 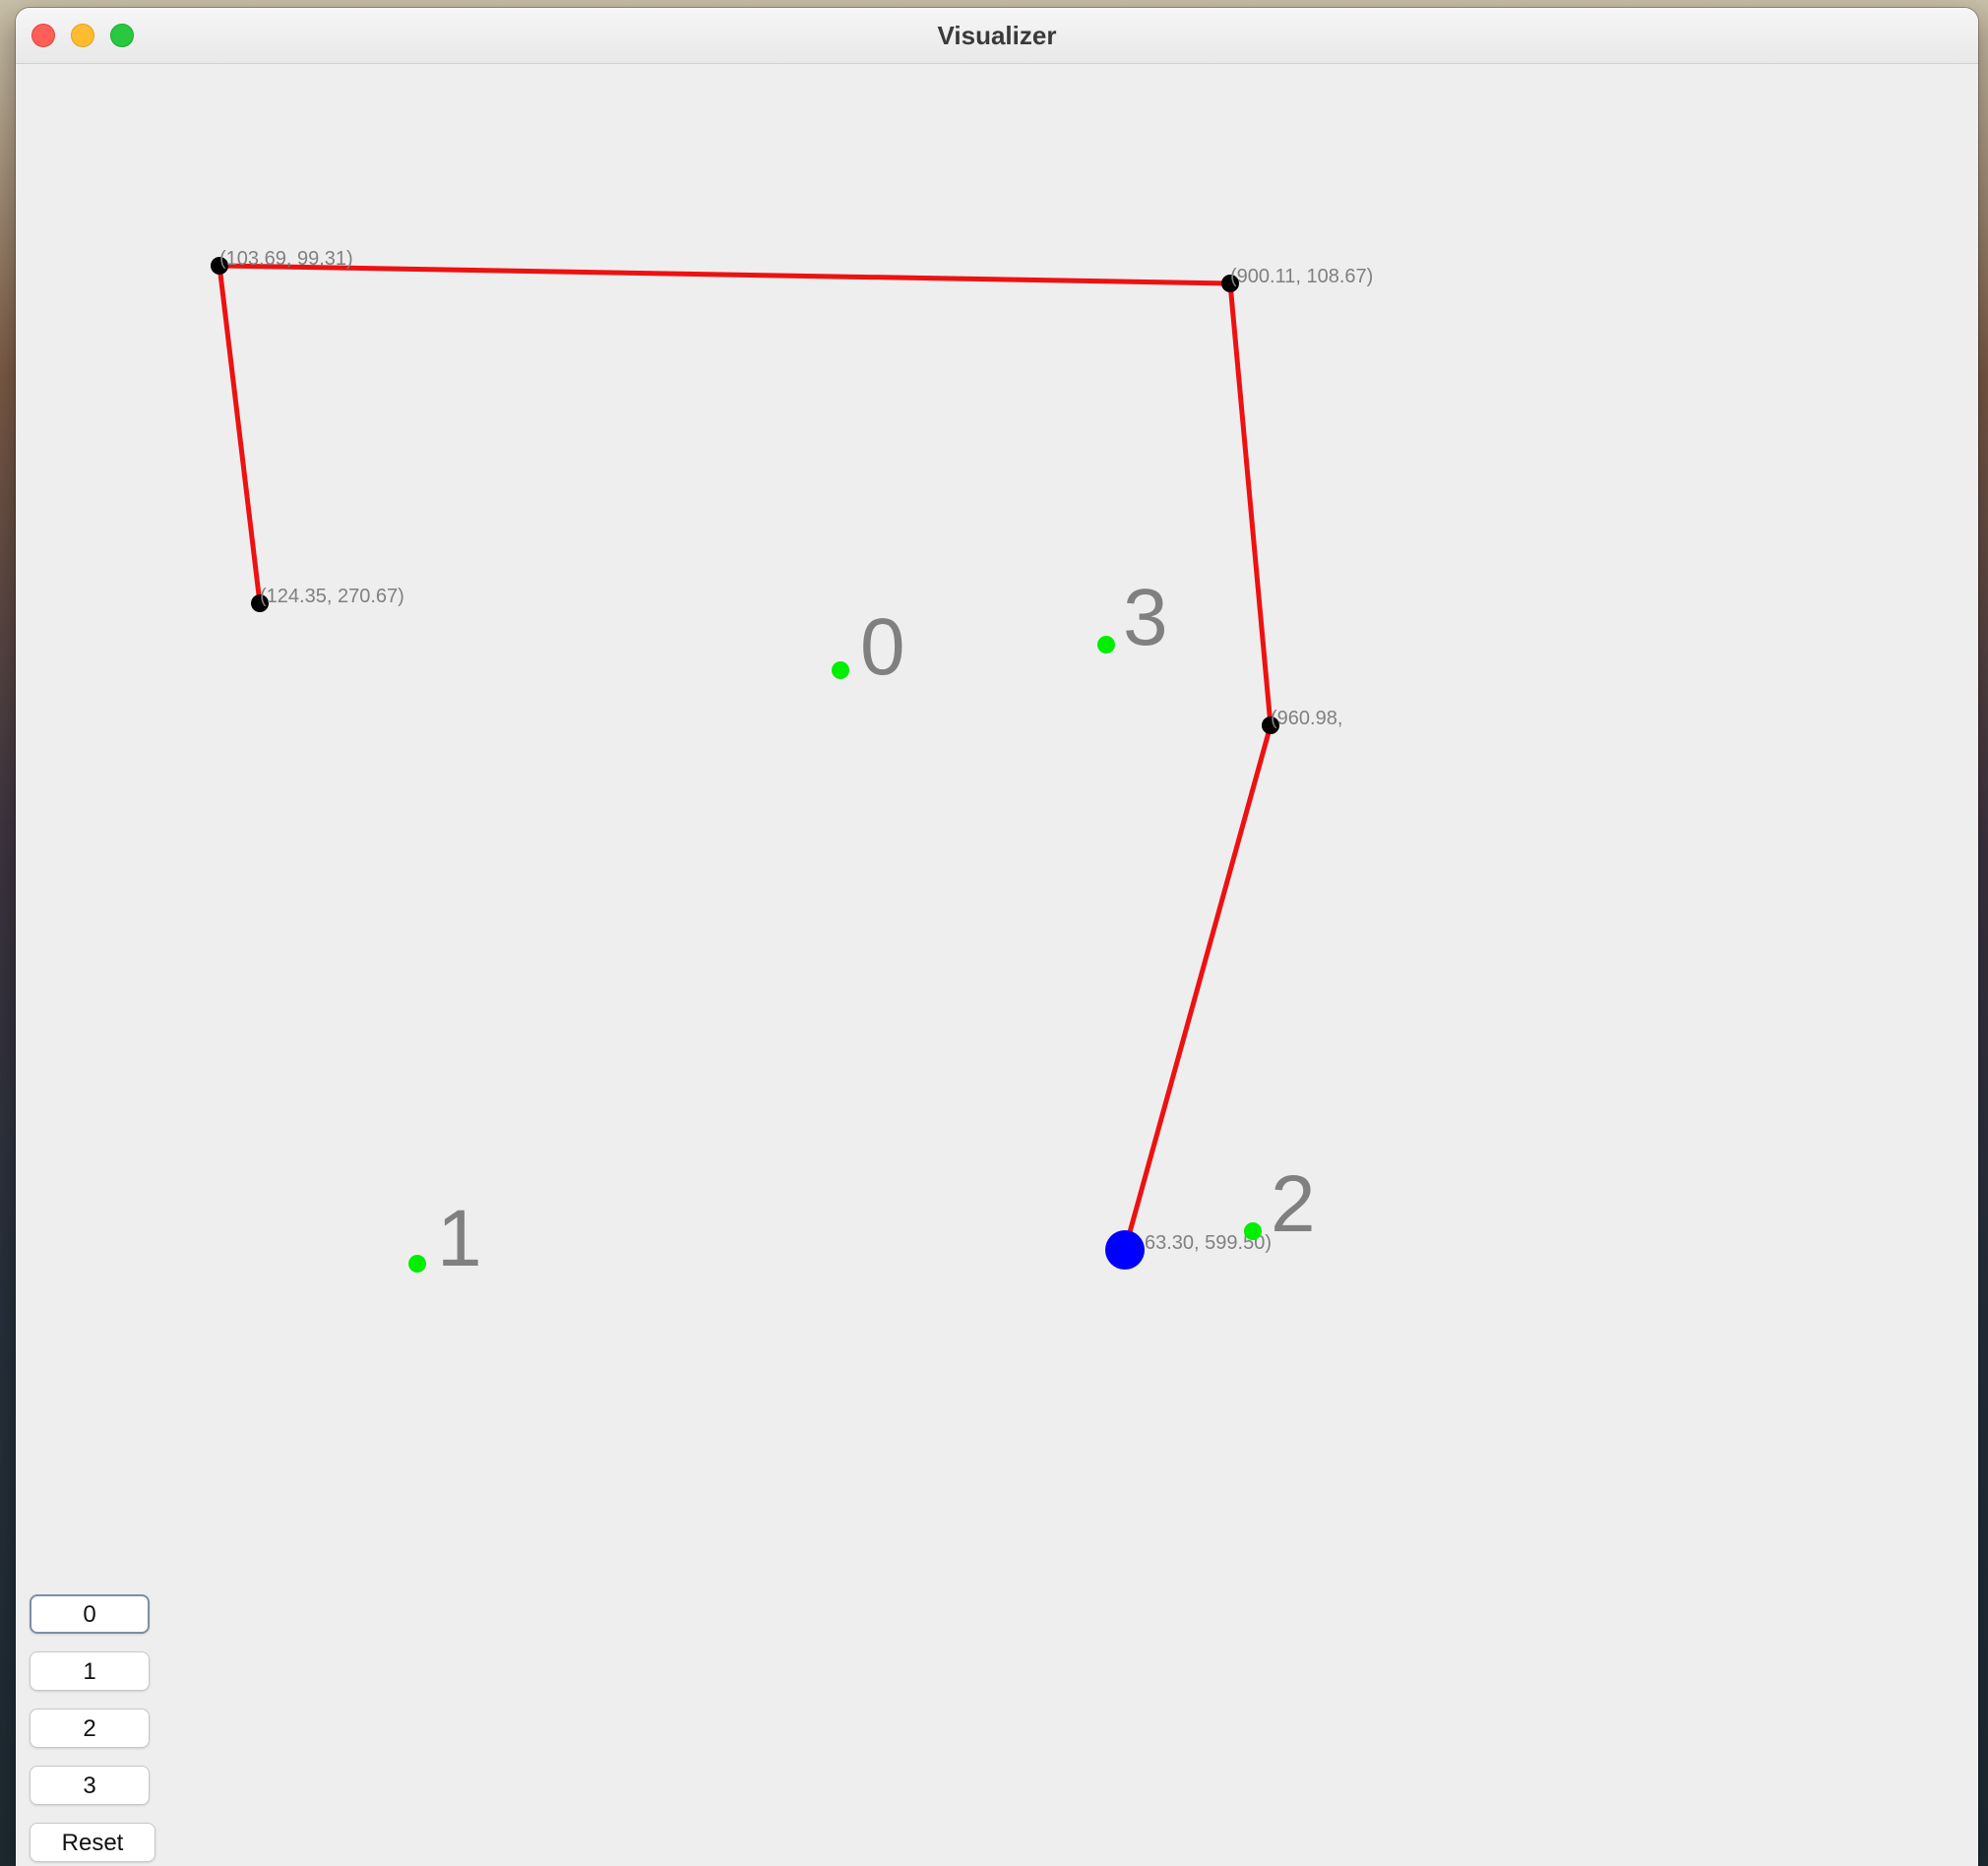 What do you see at coordinates (90, 1786) in the screenshot?
I see `target-3-button: 3` at bounding box center [90, 1786].